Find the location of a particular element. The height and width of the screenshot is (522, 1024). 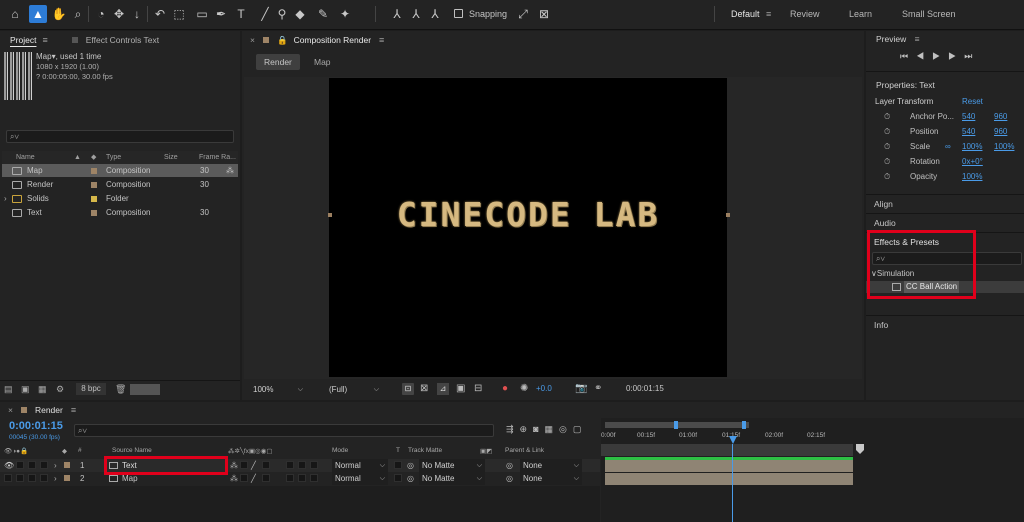

bpc-button: 8 bpc is located at coordinates (91, 389).